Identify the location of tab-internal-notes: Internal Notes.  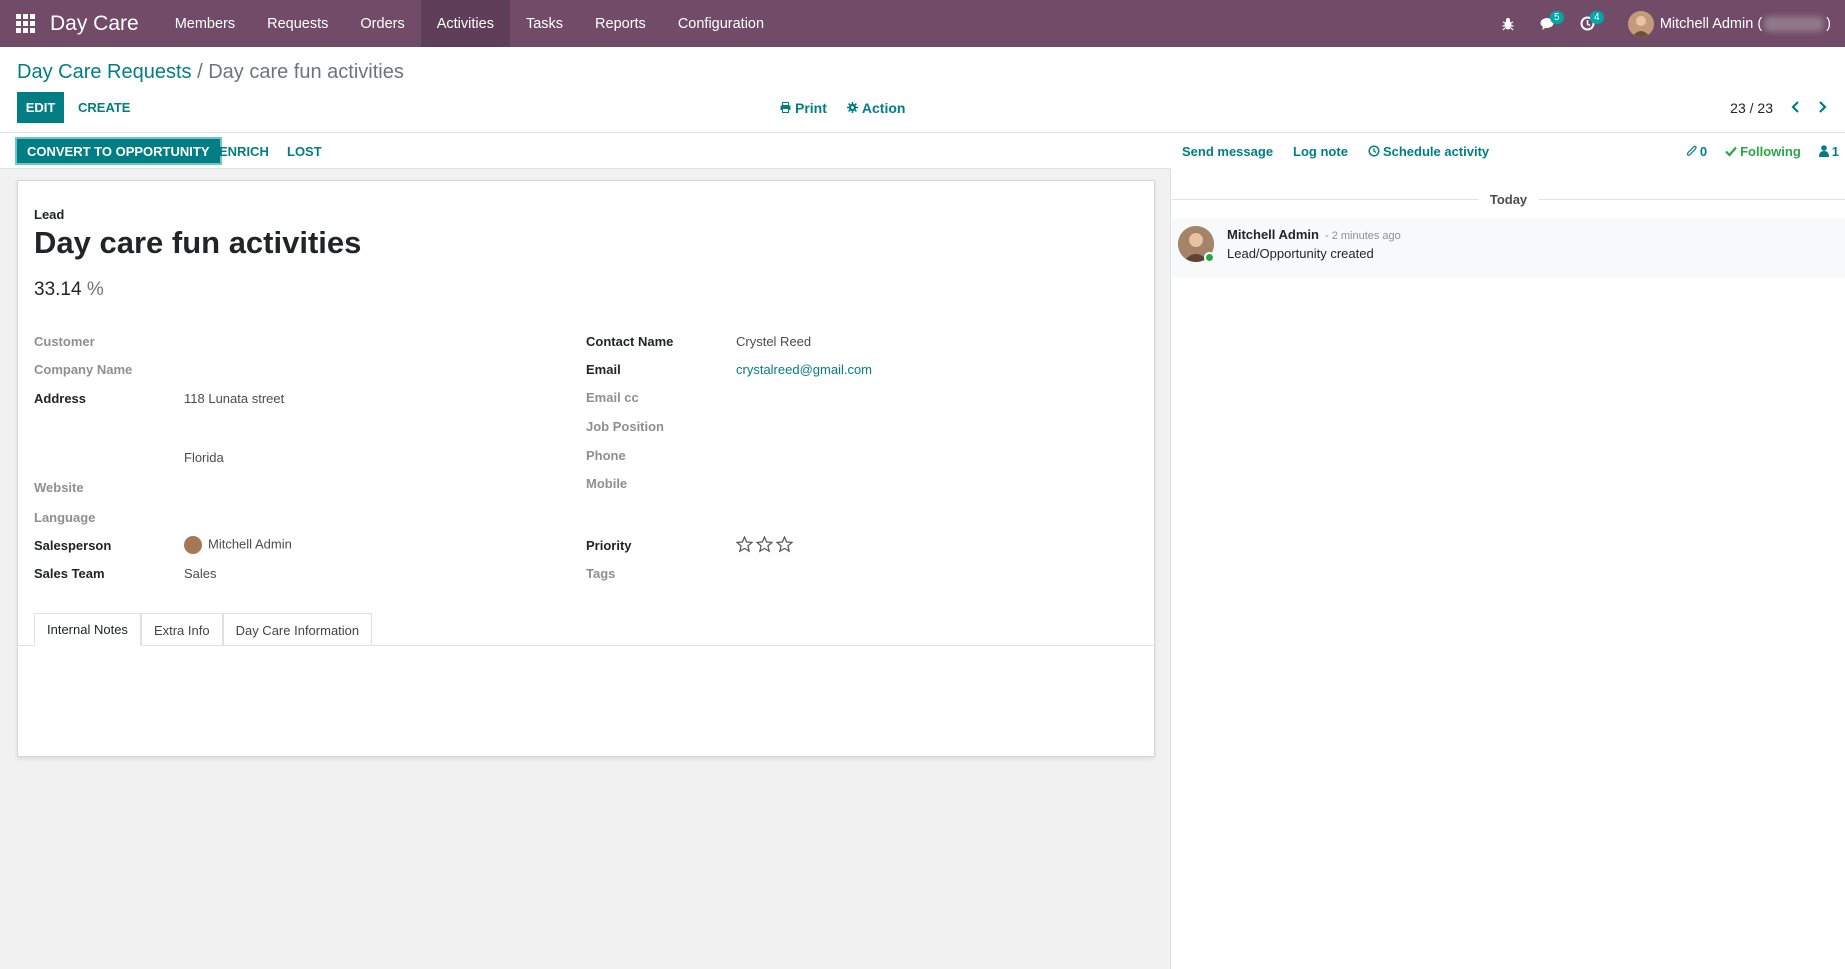
(87, 629).